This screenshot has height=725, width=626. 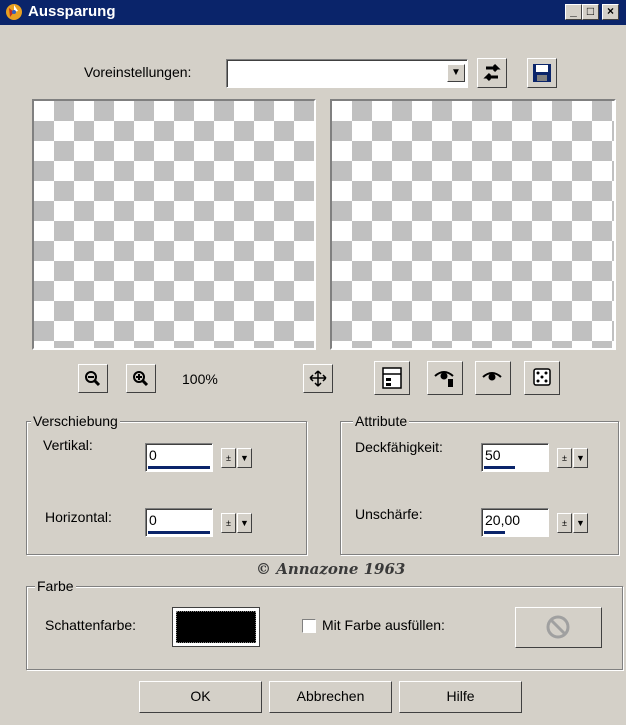 What do you see at coordinates (389, 514) in the screenshot?
I see `blur-label: Unschärfe:` at bounding box center [389, 514].